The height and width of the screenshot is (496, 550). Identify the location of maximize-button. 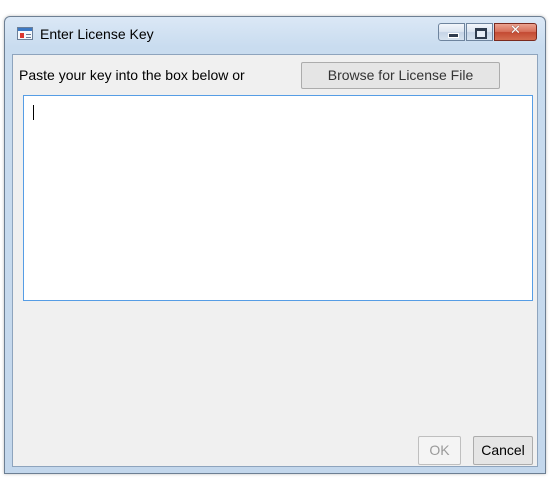
(479, 32).